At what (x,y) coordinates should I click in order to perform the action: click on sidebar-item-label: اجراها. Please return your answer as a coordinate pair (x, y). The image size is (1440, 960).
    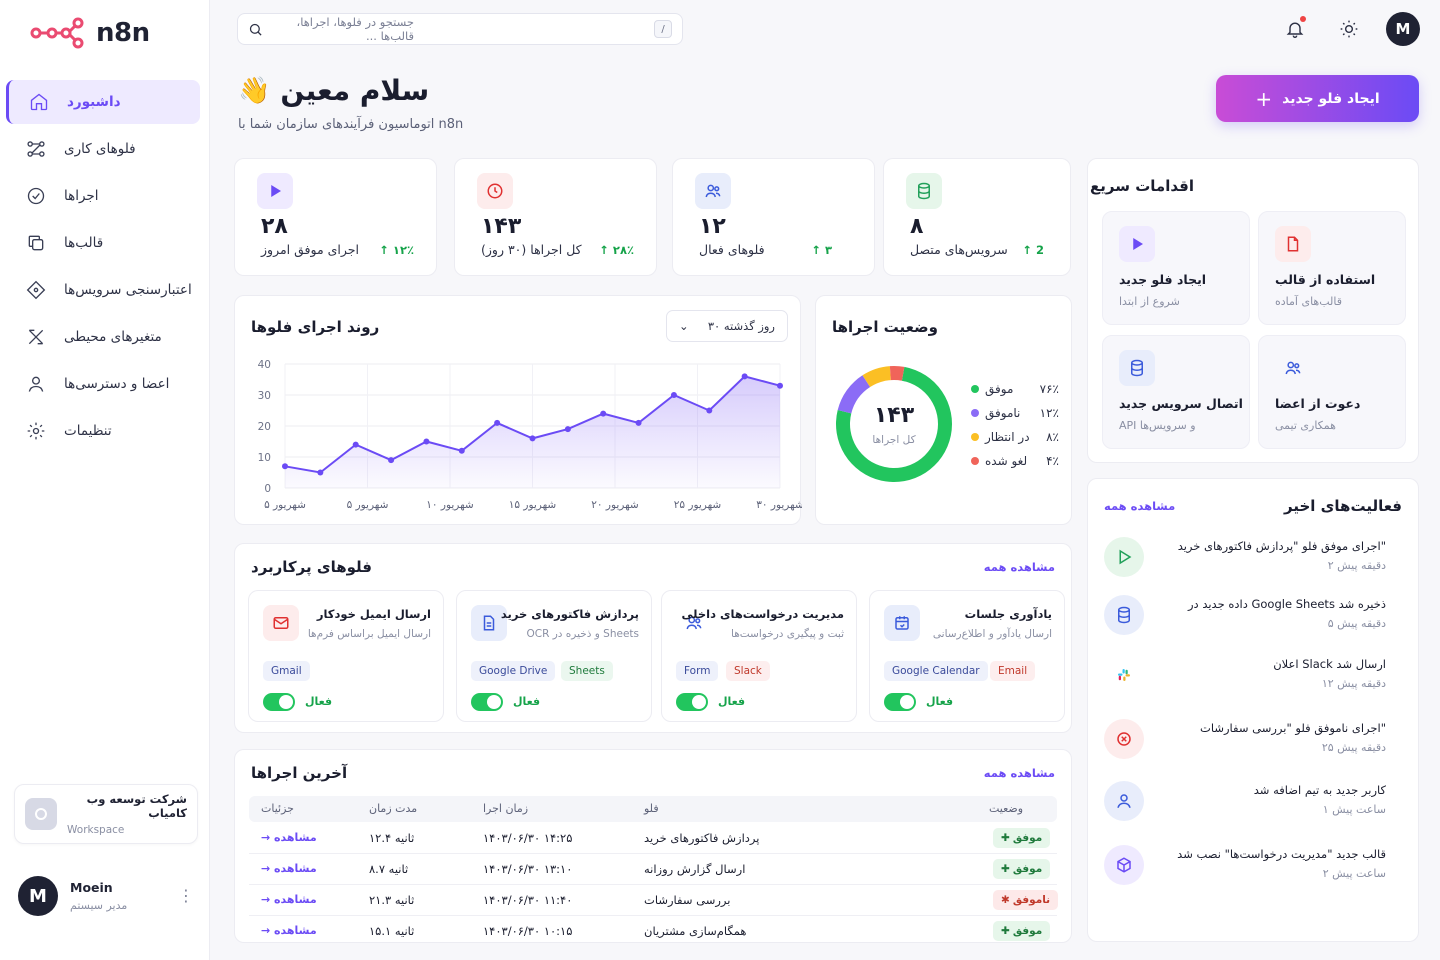
    Looking at the image, I should click on (81, 196).